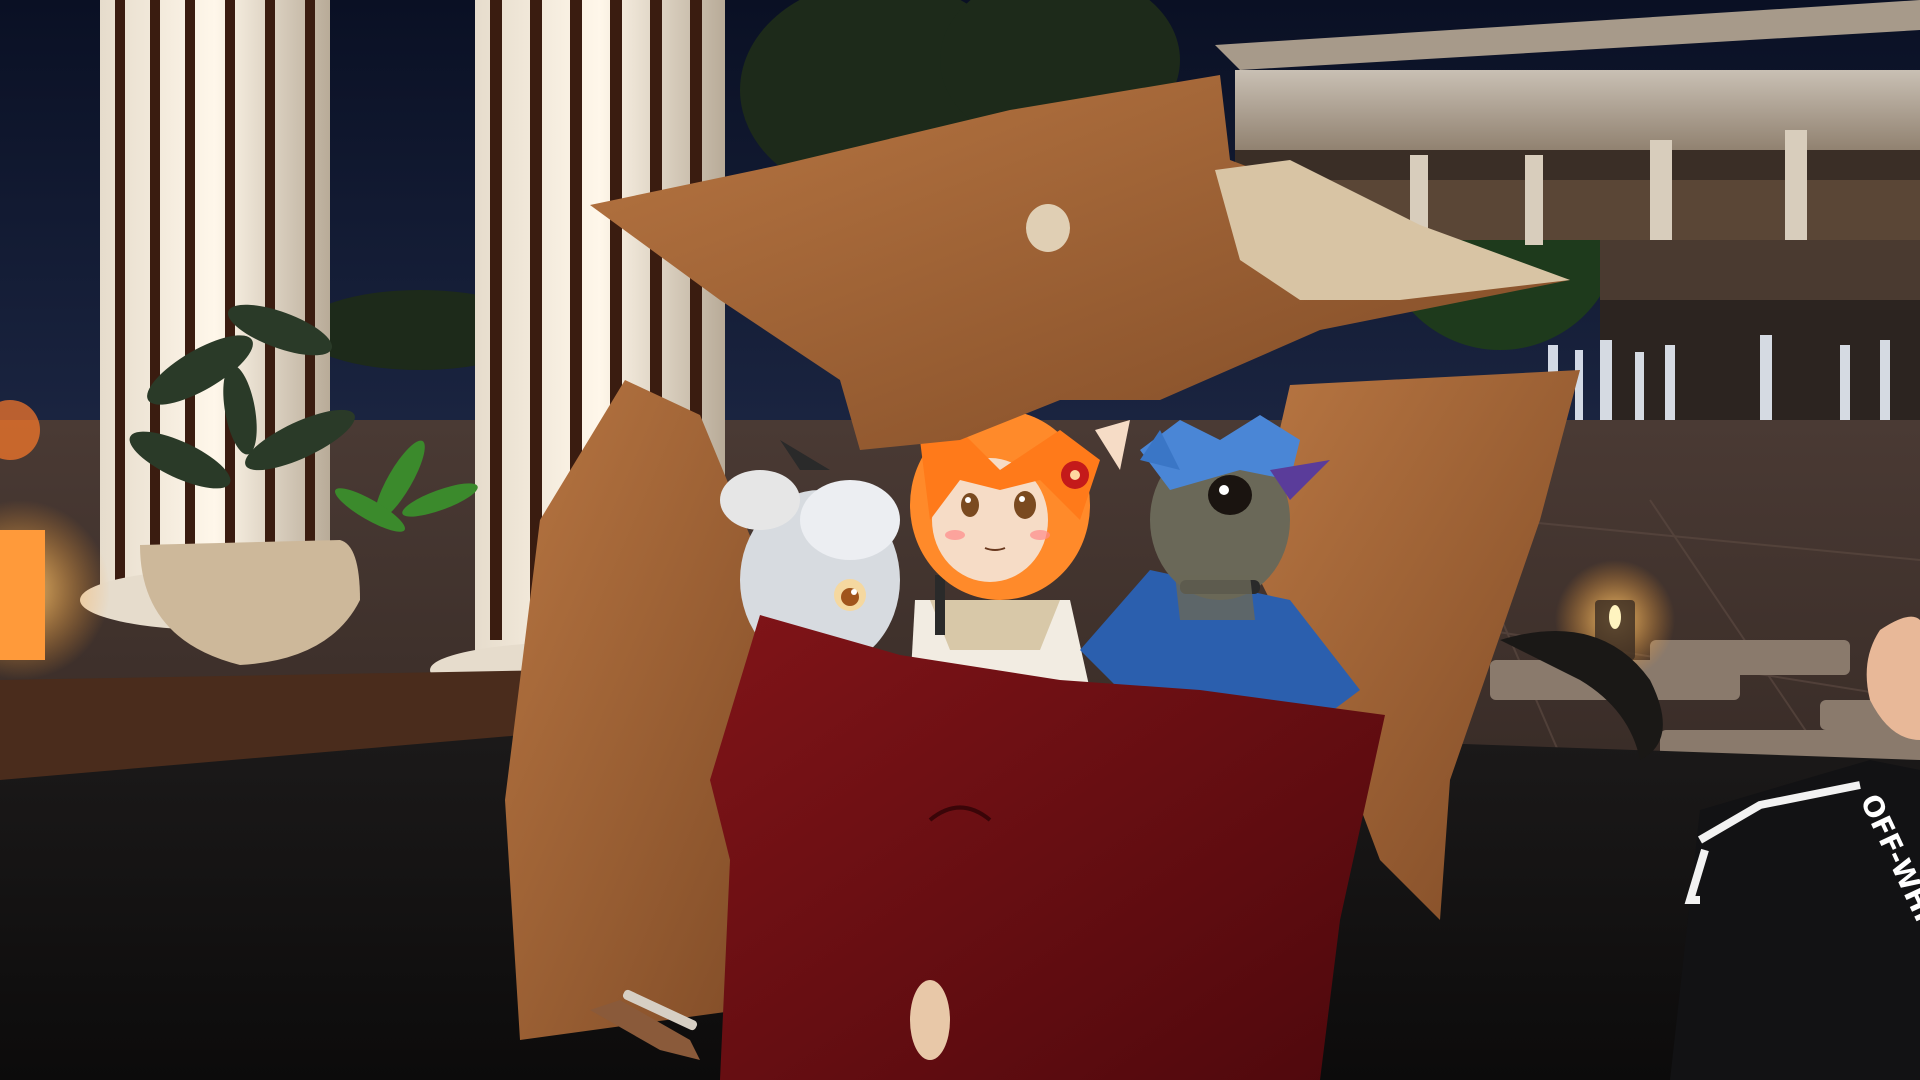 The height and width of the screenshot is (1080, 1920). Describe the element at coordinates (930, 1020) in the screenshot. I see `red-pillow-tag` at that location.